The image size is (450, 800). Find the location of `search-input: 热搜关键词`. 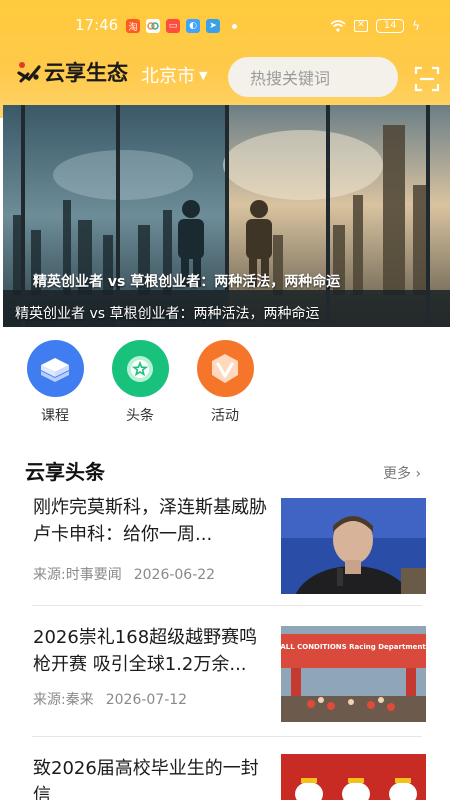

search-input: 热搜关键词 is located at coordinates (313, 77).